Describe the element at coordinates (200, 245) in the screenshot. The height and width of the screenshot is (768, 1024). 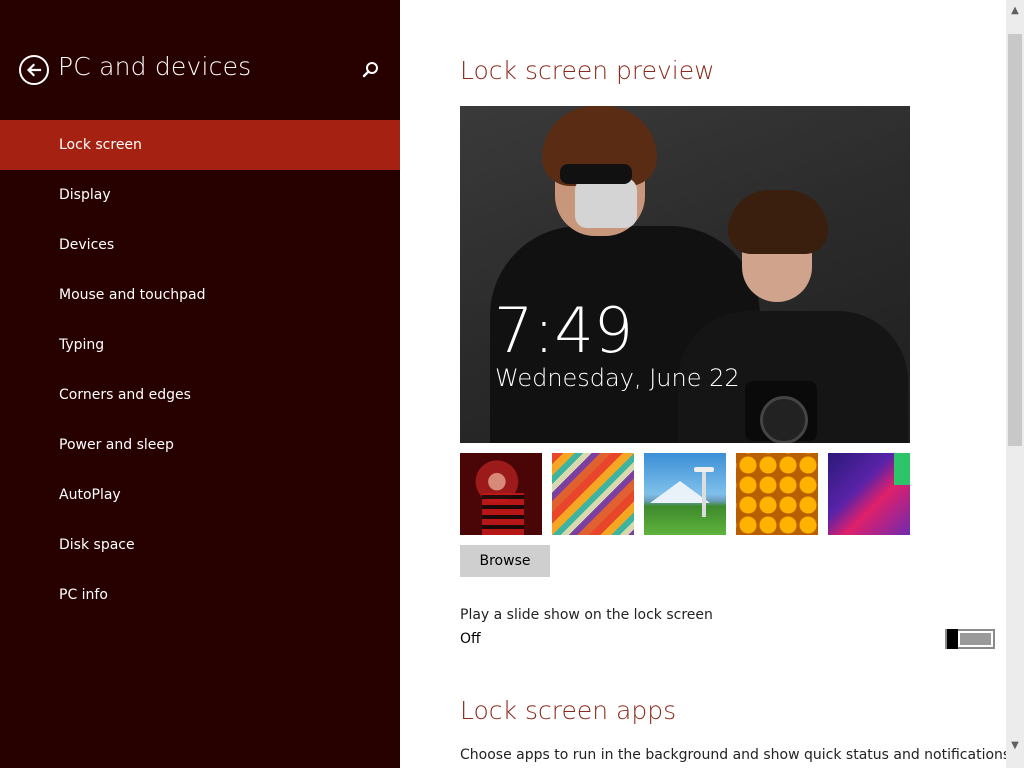
I see `sidebar-item-devices: Devices` at that location.